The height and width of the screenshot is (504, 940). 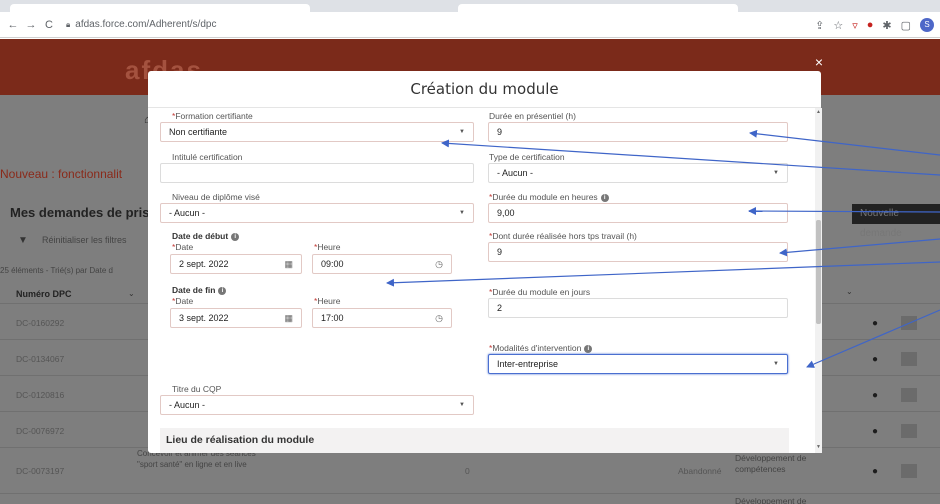 What do you see at coordinates (470, 498) in the screenshot?
I see `table-row: Développement de` at bounding box center [470, 498].